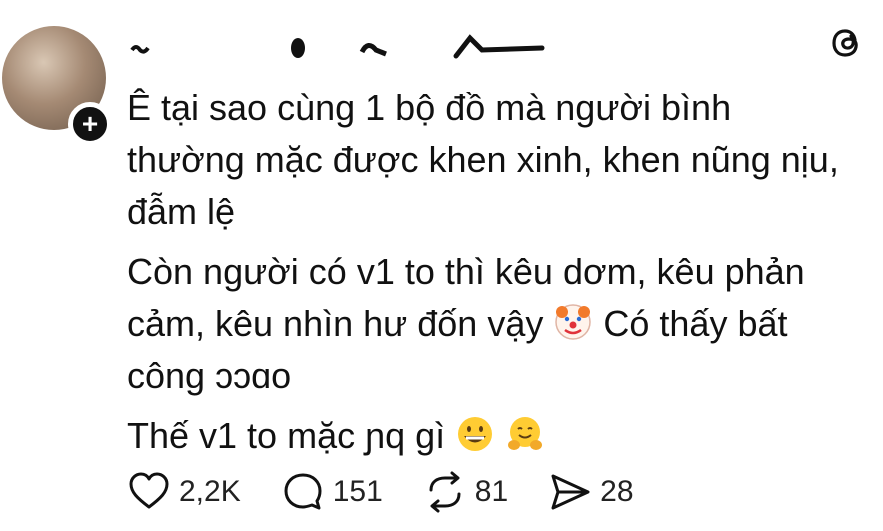 This screenshot has width=883, height=531. I want to click on threads-logo-icon, so click(846, 42).